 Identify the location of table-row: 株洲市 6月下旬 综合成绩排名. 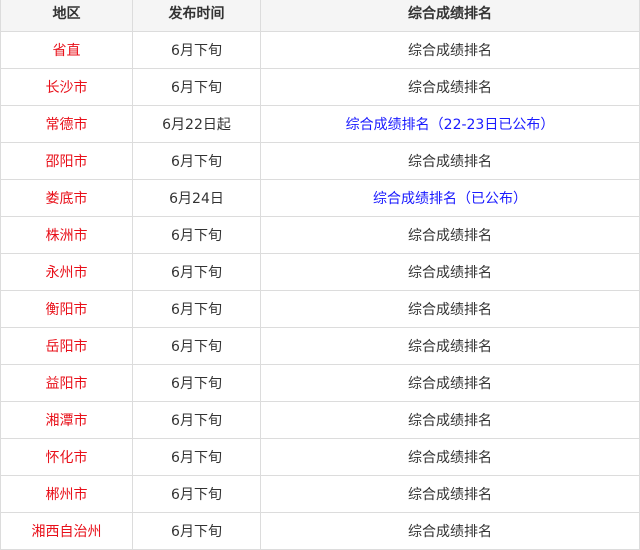
(320, 235).